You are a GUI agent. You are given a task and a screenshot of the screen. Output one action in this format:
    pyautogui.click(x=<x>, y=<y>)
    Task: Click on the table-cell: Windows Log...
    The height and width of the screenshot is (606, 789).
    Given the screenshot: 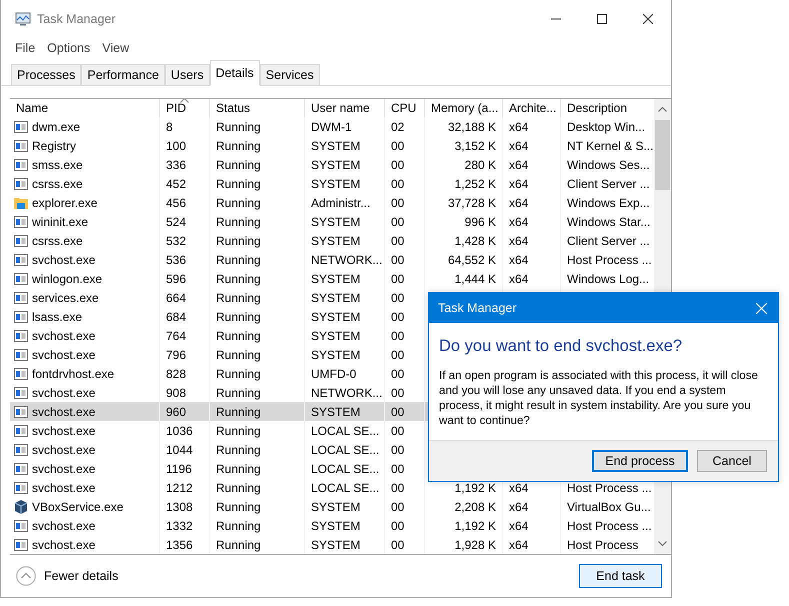 What is the action you would take?
    pyautogui.click(x=608, y=279)
    